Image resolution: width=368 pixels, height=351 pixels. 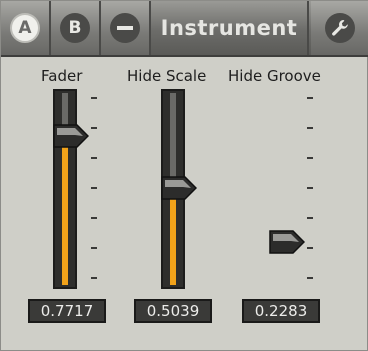 I want to click on tab-b-button: B, so click(x=76, y=28).